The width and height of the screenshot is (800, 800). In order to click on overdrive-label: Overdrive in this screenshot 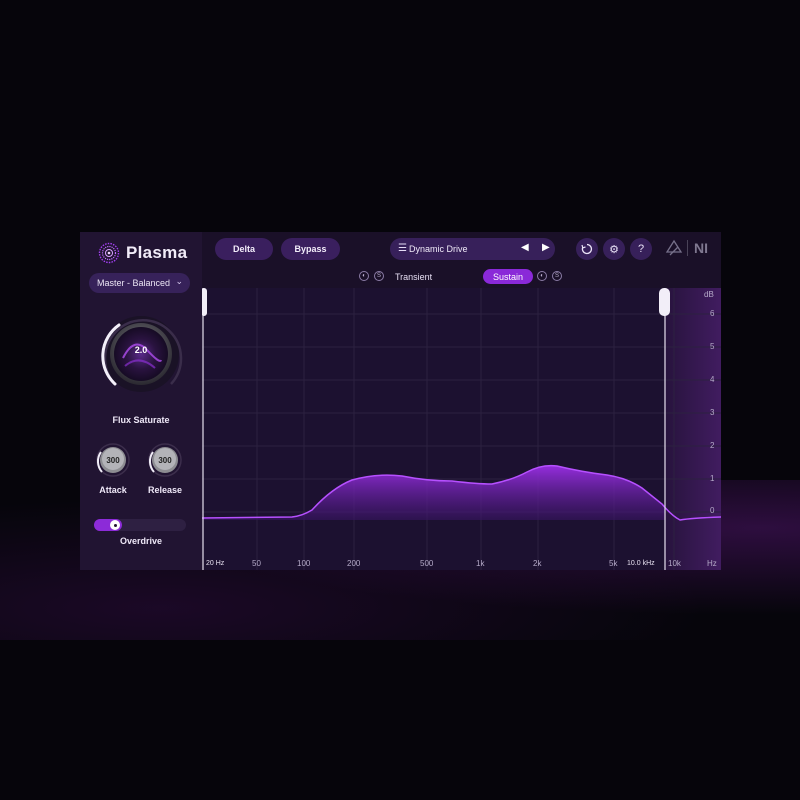, I will do `click(141, 541)`.